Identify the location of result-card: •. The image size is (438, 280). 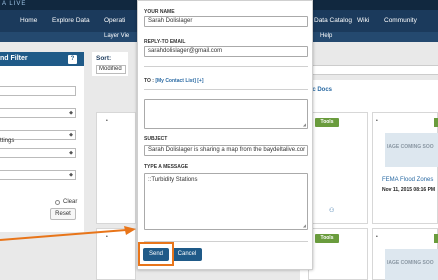
(116, 168).